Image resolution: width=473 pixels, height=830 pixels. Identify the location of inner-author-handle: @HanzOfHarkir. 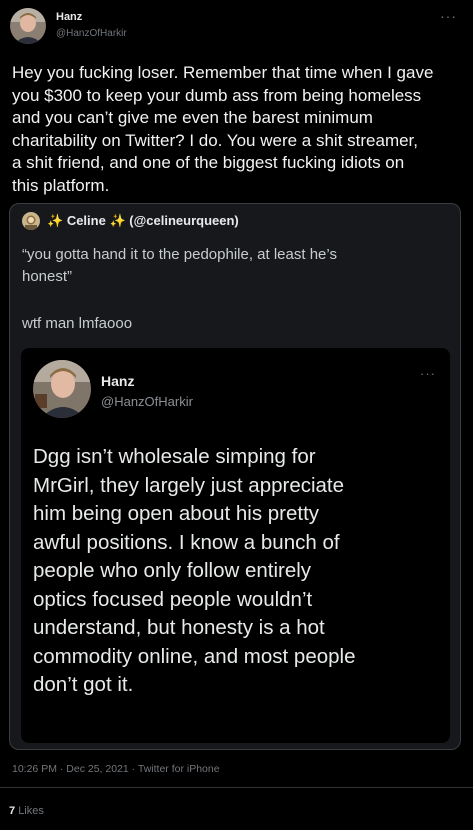
(147, 401).